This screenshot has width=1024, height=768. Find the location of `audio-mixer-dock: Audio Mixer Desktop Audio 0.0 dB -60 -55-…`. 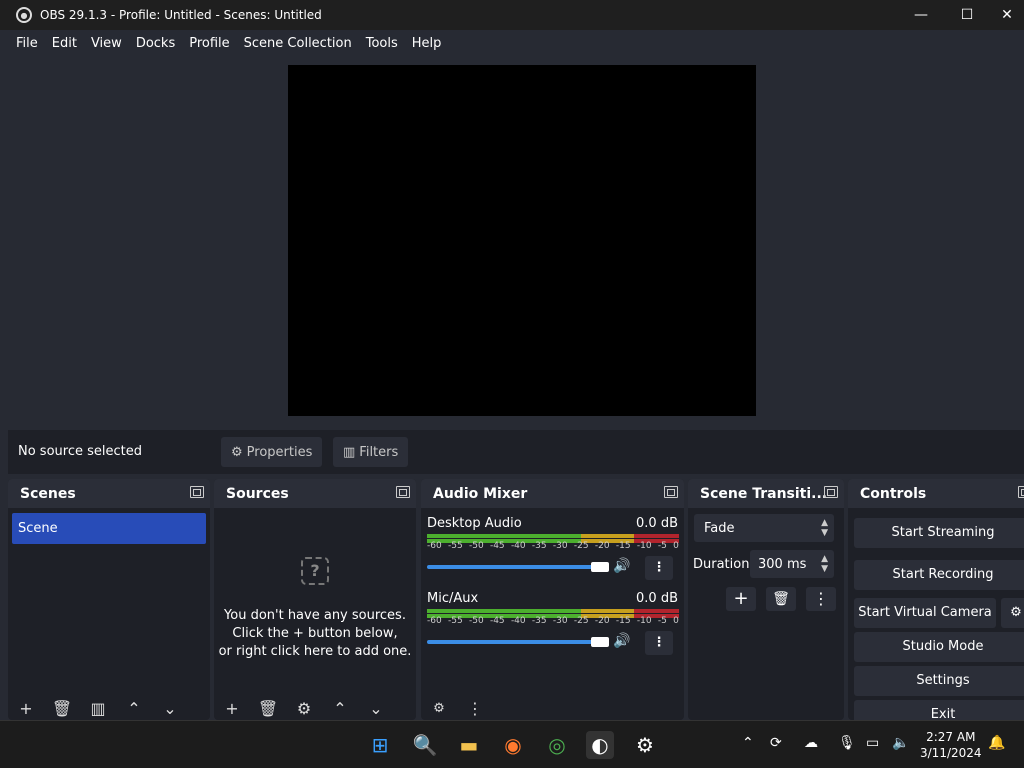

audio-mixer-dock: Audio Mixer Desktop Audio 0.0 dB -60 -55-… is located at coordinates (552, 599).